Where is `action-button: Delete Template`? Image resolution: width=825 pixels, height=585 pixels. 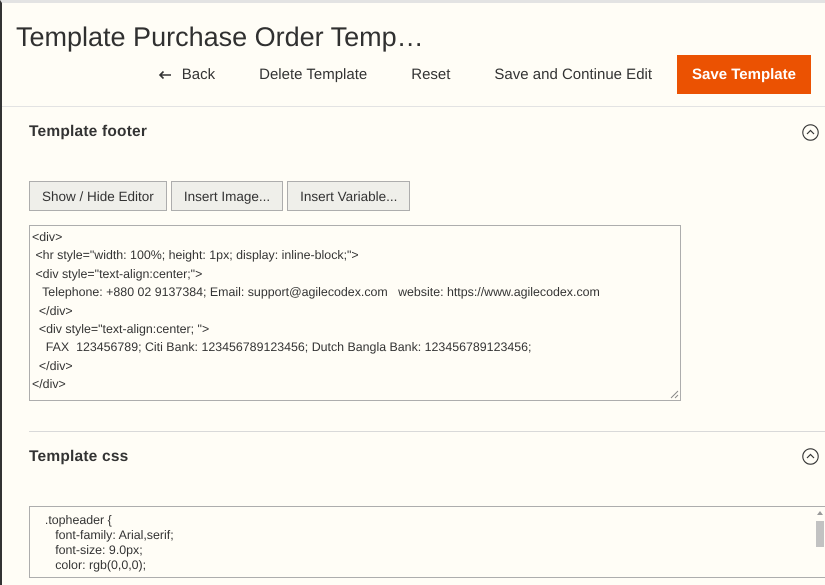
action-button: Delete Template is located at coordinates (313, 74).